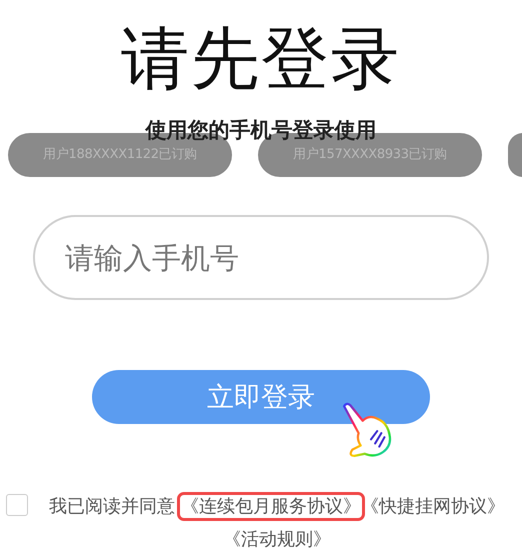 Image resolution: width=522 pixels, height=556 pixels. What do you see at coordinates (277, 523) in the screenshot?
I see `agreement-text: 我已阅读并同意 《连续包月服务协议》《快捷挂网协议》 《活动规则》` at bounding box center [277, 523].